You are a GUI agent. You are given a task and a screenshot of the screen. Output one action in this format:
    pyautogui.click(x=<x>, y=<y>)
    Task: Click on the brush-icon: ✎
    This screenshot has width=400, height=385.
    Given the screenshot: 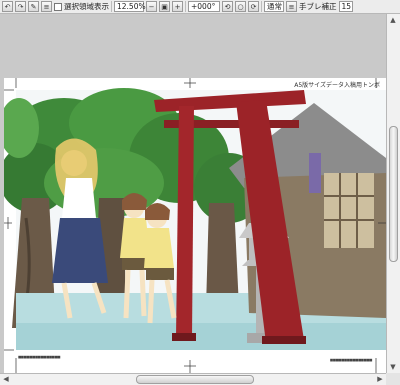 What is the action you would take?
    pyautogui.click(x=33, y=6)
    